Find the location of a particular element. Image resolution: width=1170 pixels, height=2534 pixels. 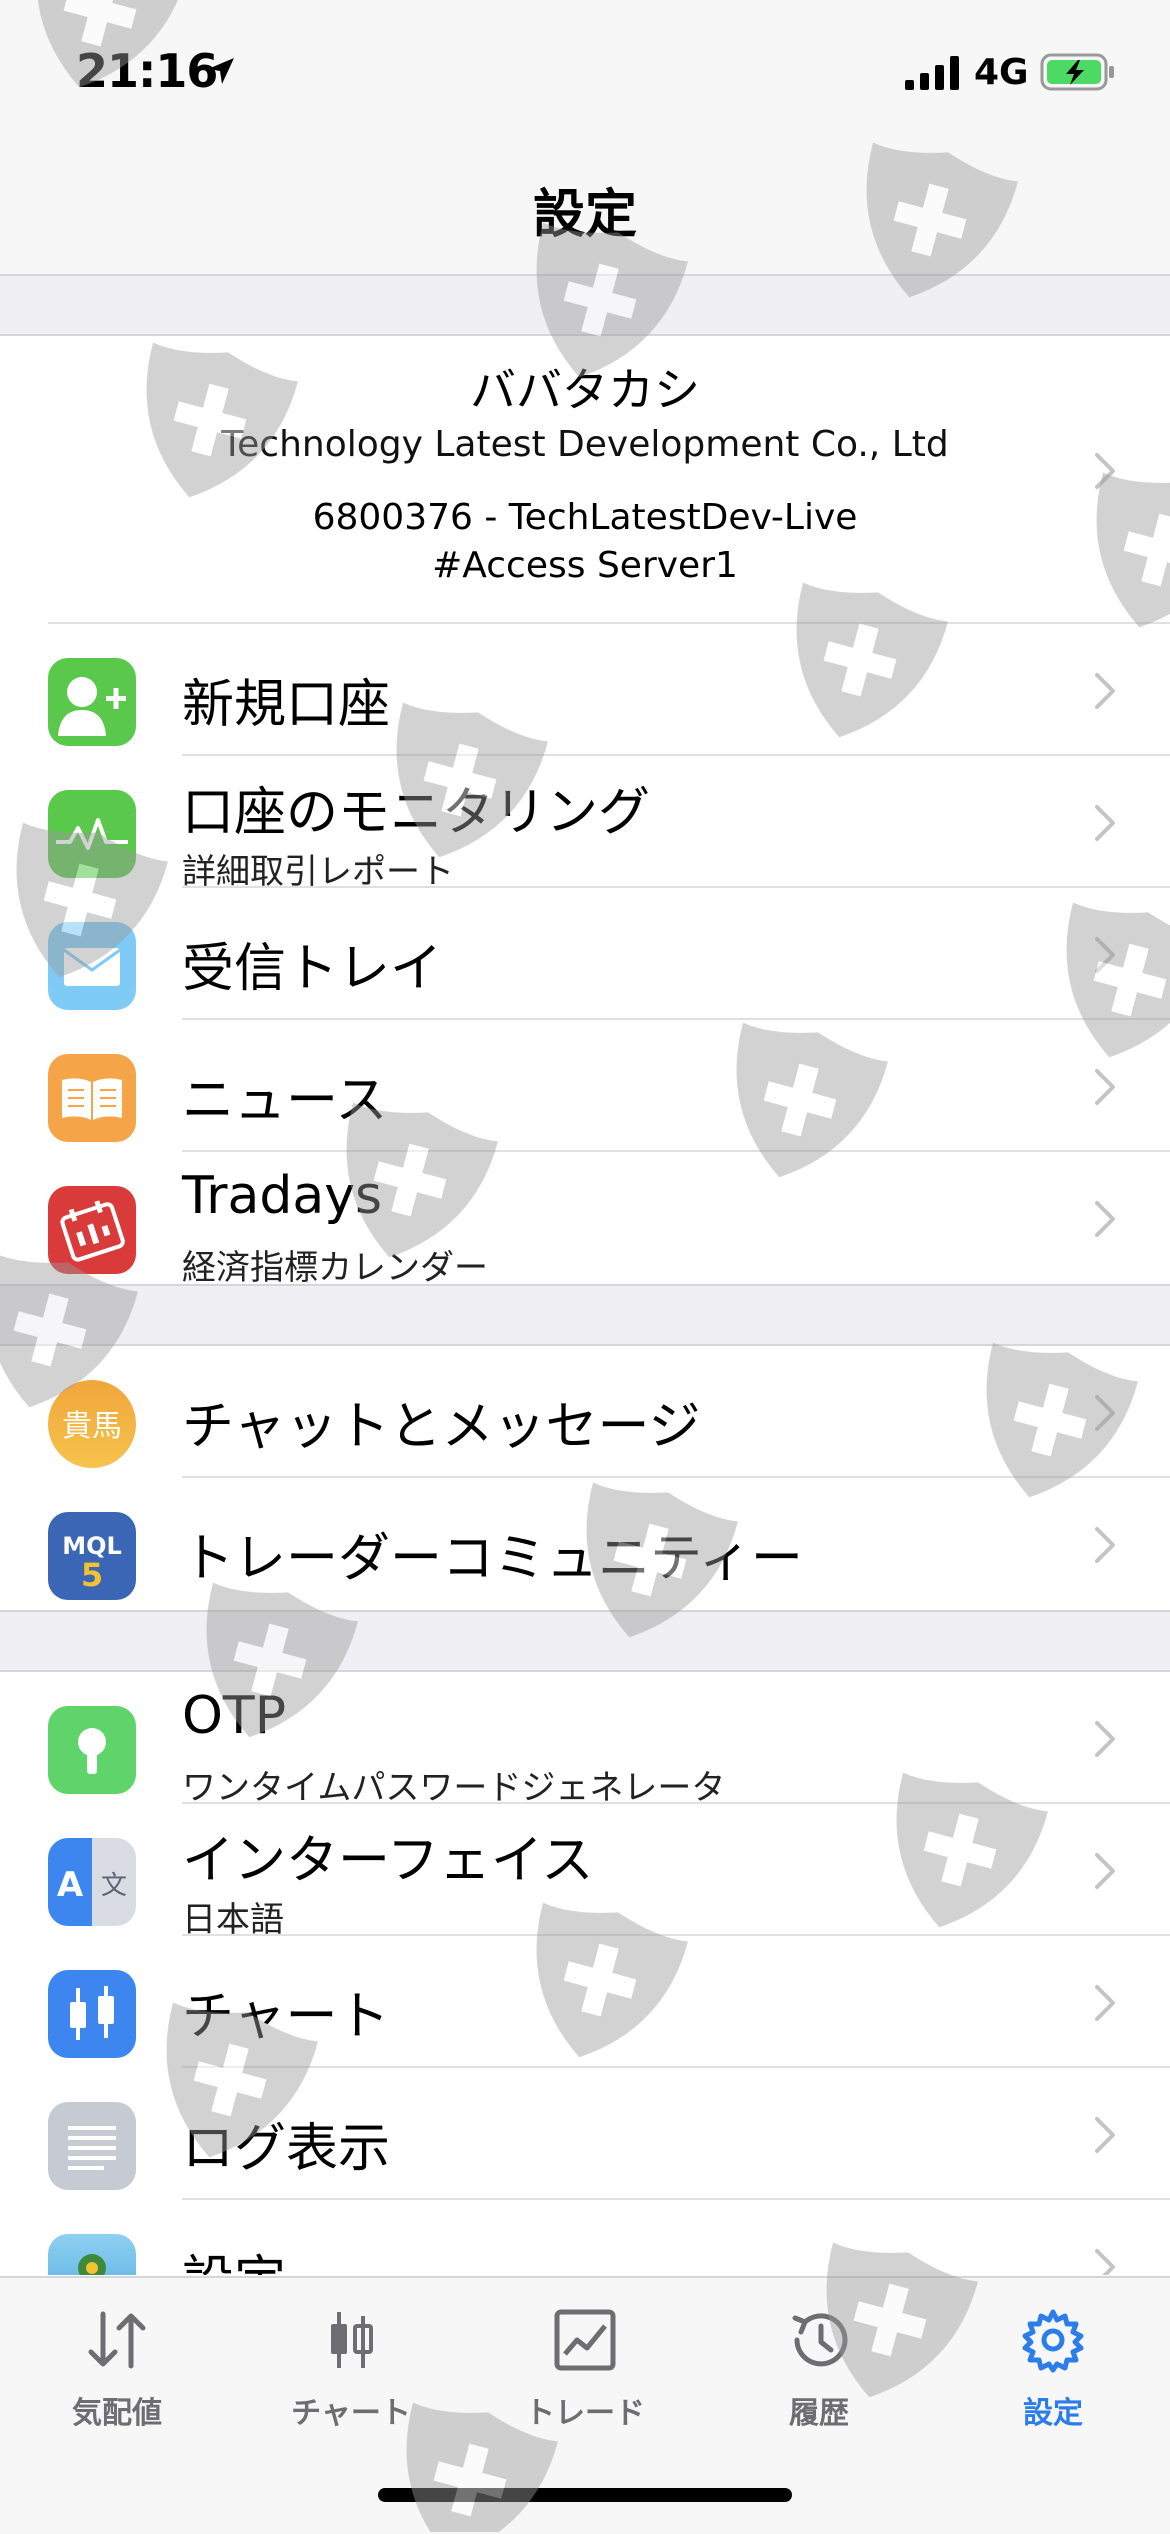

tab-settings: 設定 is located at coordinates (1053, 2363).